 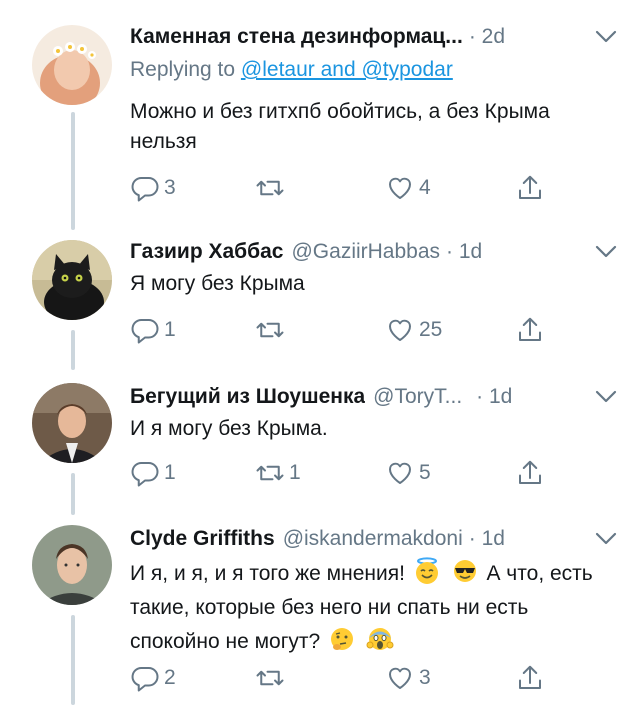 What do you see at coordinates (185, 69) in the screenshot?
I see `replying-to-label: Replying to` at bounding box center [185, 69].